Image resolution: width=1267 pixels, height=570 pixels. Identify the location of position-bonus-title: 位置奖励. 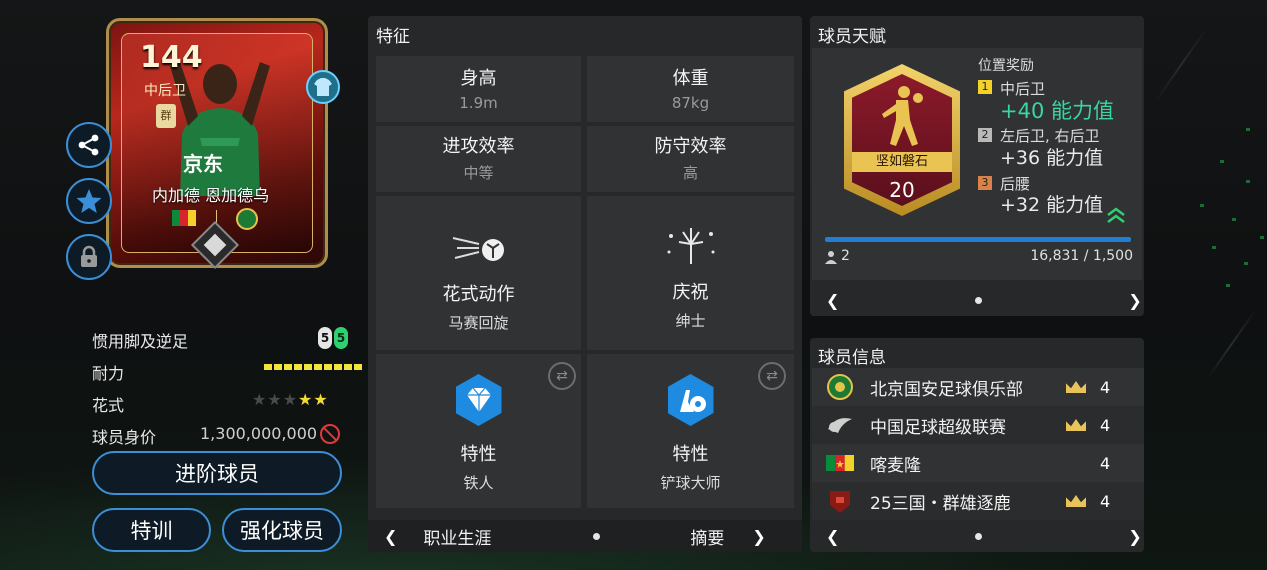
(1006, 66).